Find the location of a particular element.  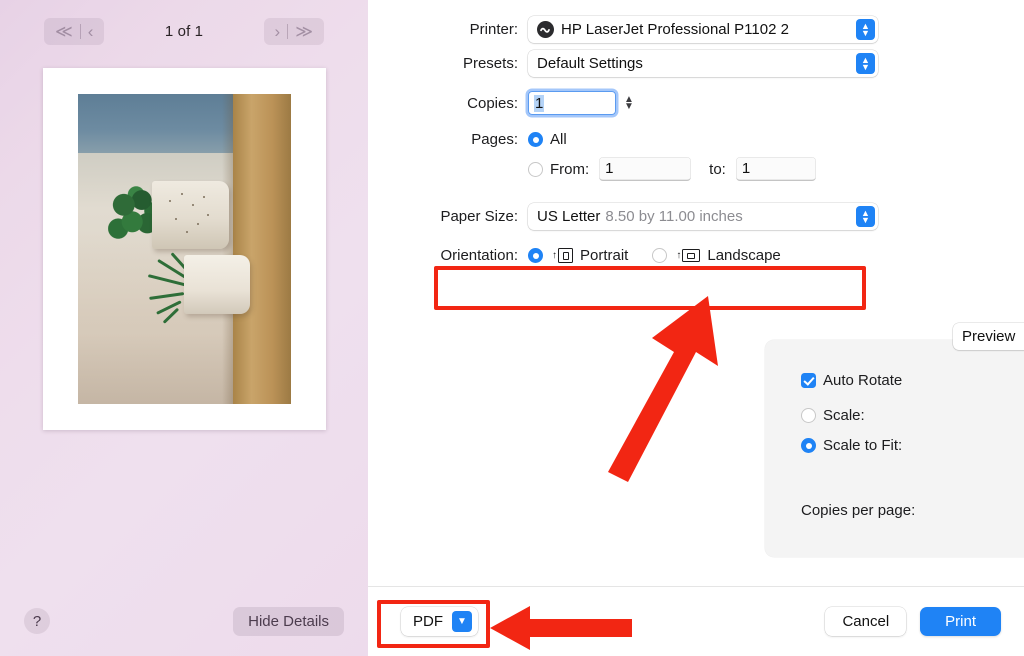

pages-from-value: 1 is located at coordinates (609, 168).